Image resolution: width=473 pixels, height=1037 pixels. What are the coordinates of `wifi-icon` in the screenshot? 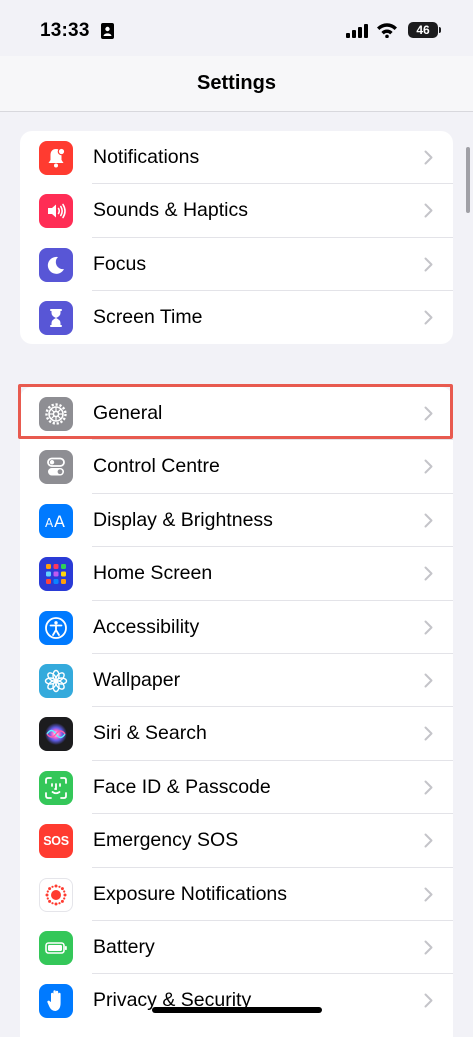 It's located at (387, 32).